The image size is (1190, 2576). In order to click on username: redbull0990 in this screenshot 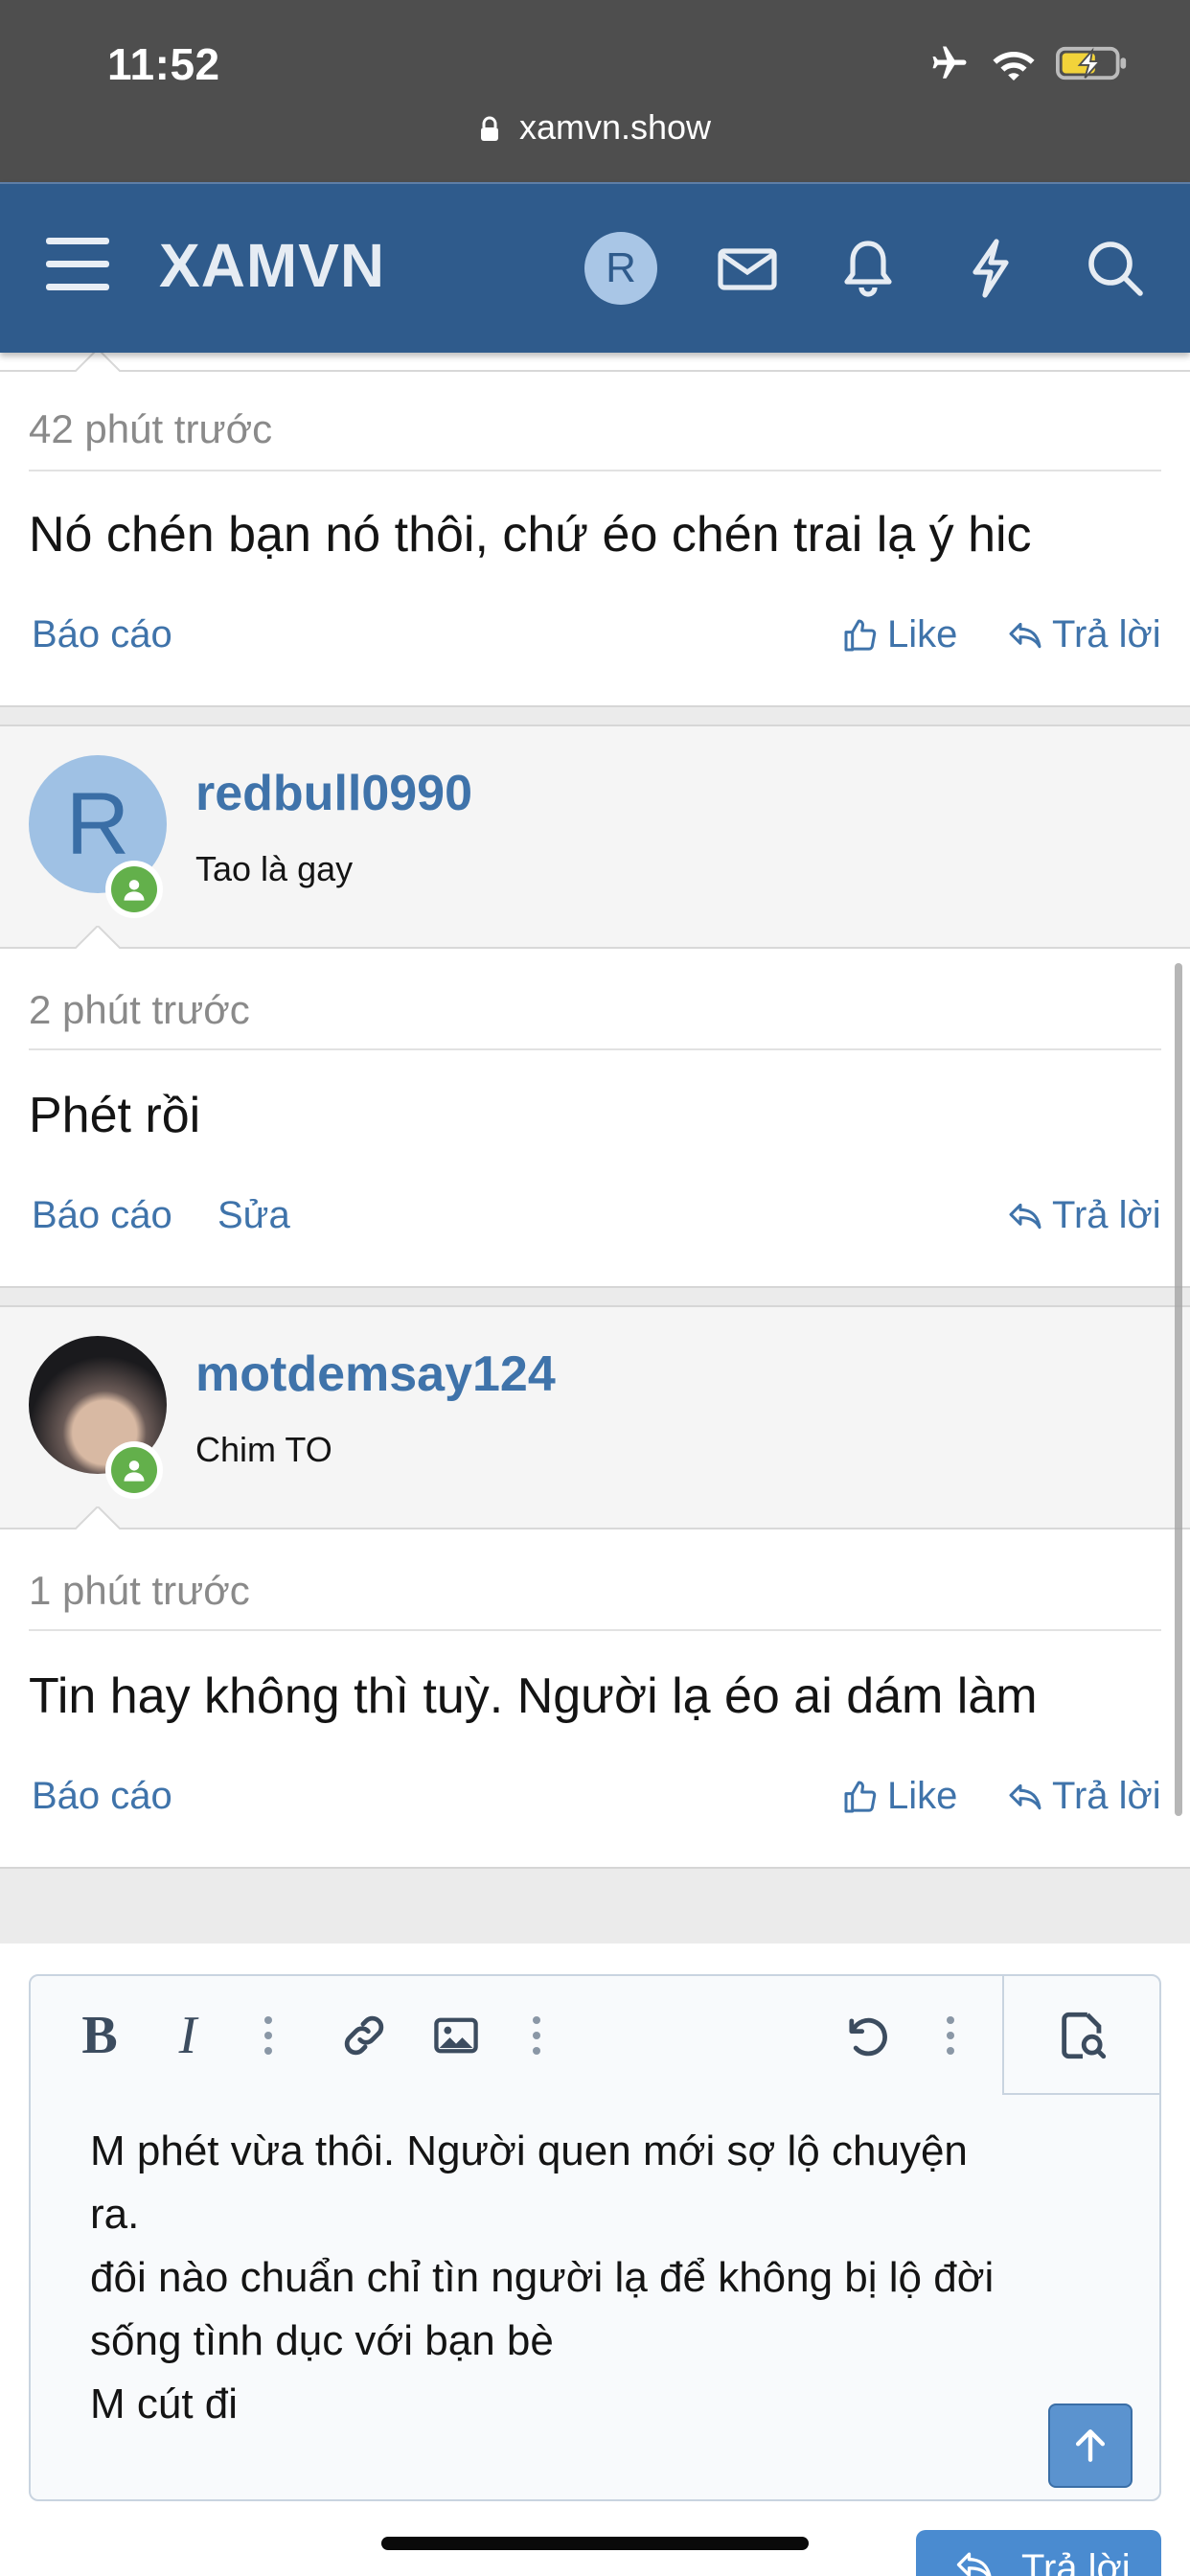, I will do `click(334, 793)`.